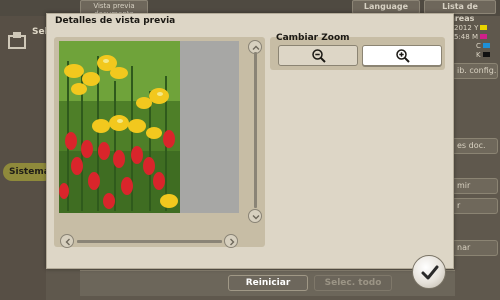 This screenshot has height=300, width=500. I want to click on zoom-label: Cambiar Zoom, so click(313, 38).